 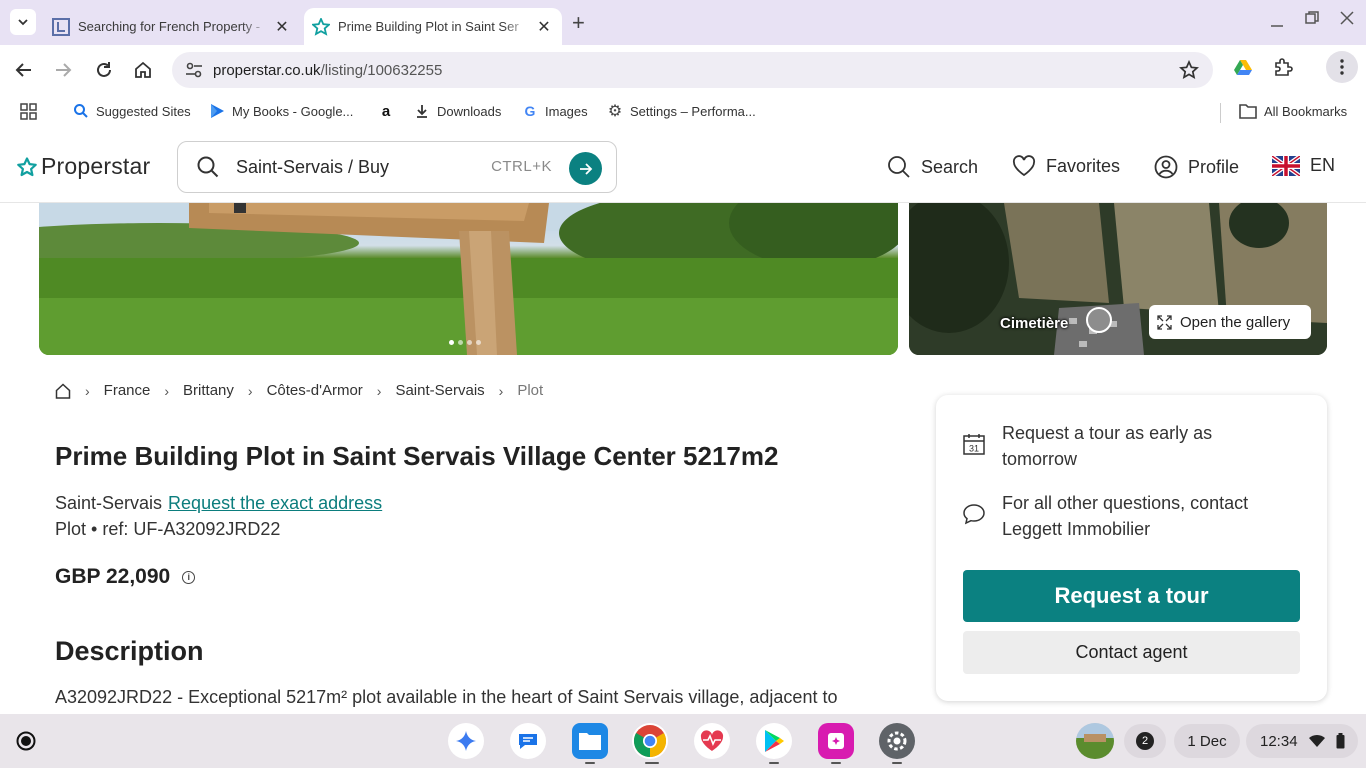 What do you see at coordinates (1066, 166) in the screenshot?
I see `nav-favorites: Favorites` at bounding box center [1066, 166].